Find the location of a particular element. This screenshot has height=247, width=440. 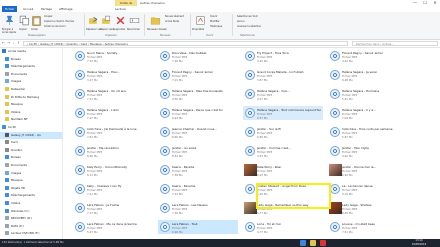

nav-item: Galaxy J7 (2016) - Qu is located at coordinates (31, 135).